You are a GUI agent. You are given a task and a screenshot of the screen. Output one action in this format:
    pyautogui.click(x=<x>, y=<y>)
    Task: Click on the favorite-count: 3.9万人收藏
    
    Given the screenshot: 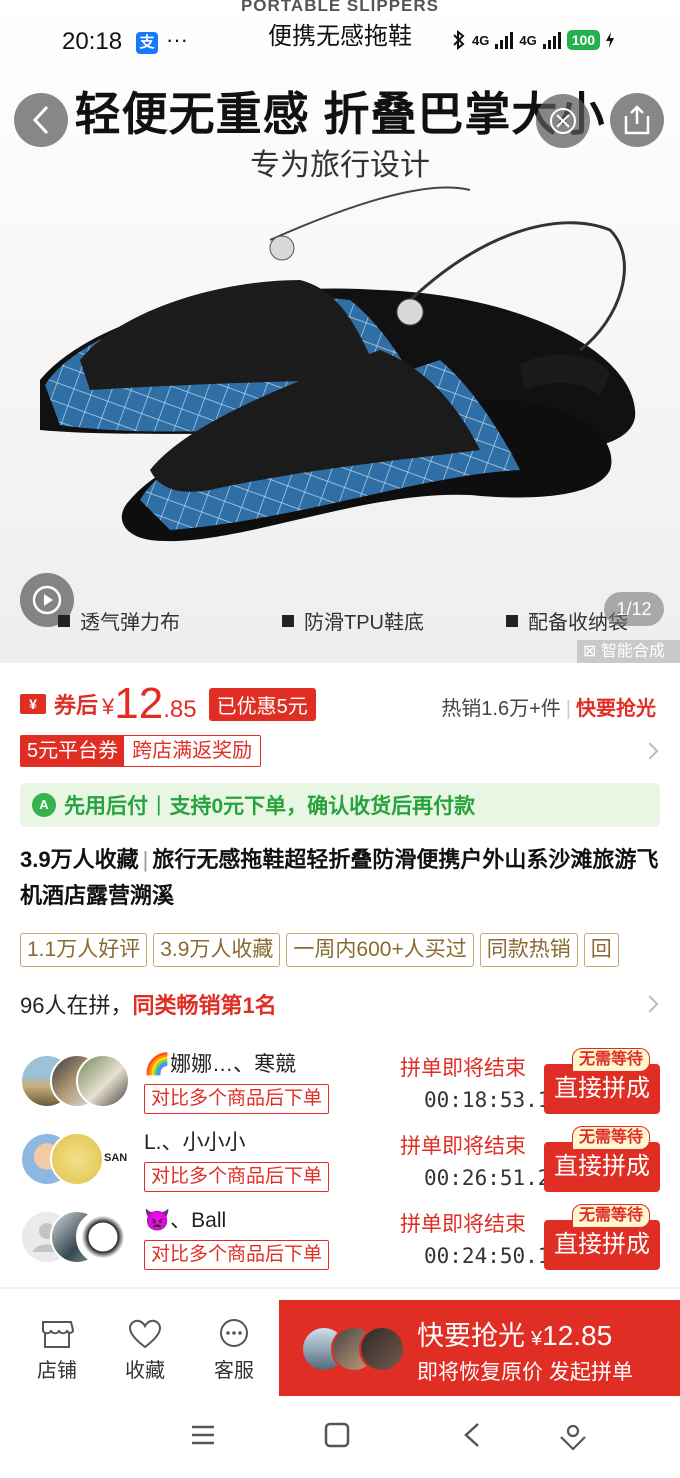 What is the action you would take?
    pyautogui.click(x=79, y=859)
    